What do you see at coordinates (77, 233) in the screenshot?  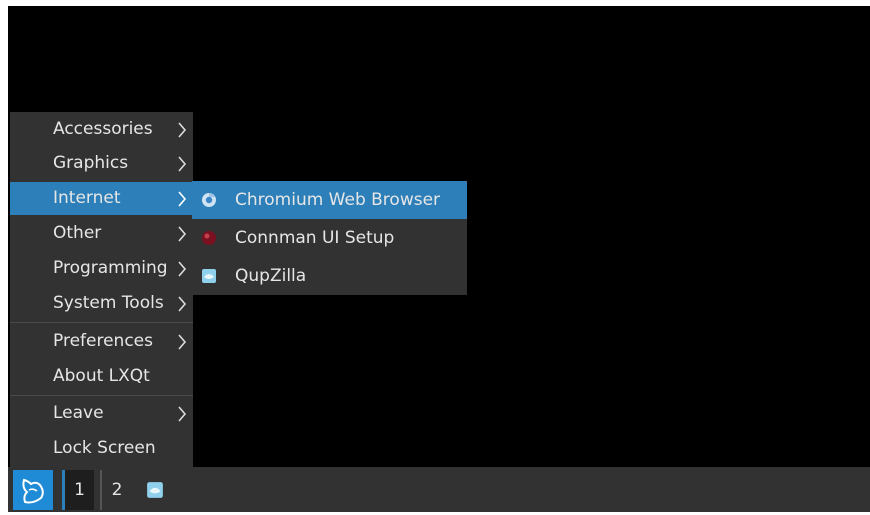 I see `menu-item-label: Other` at bounding box center [77, 233].